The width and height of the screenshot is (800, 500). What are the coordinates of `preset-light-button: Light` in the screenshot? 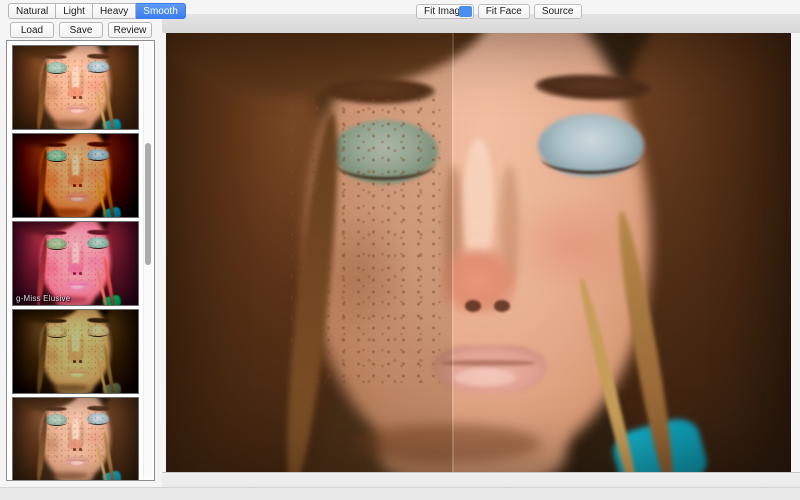 It's located at (74, 11).